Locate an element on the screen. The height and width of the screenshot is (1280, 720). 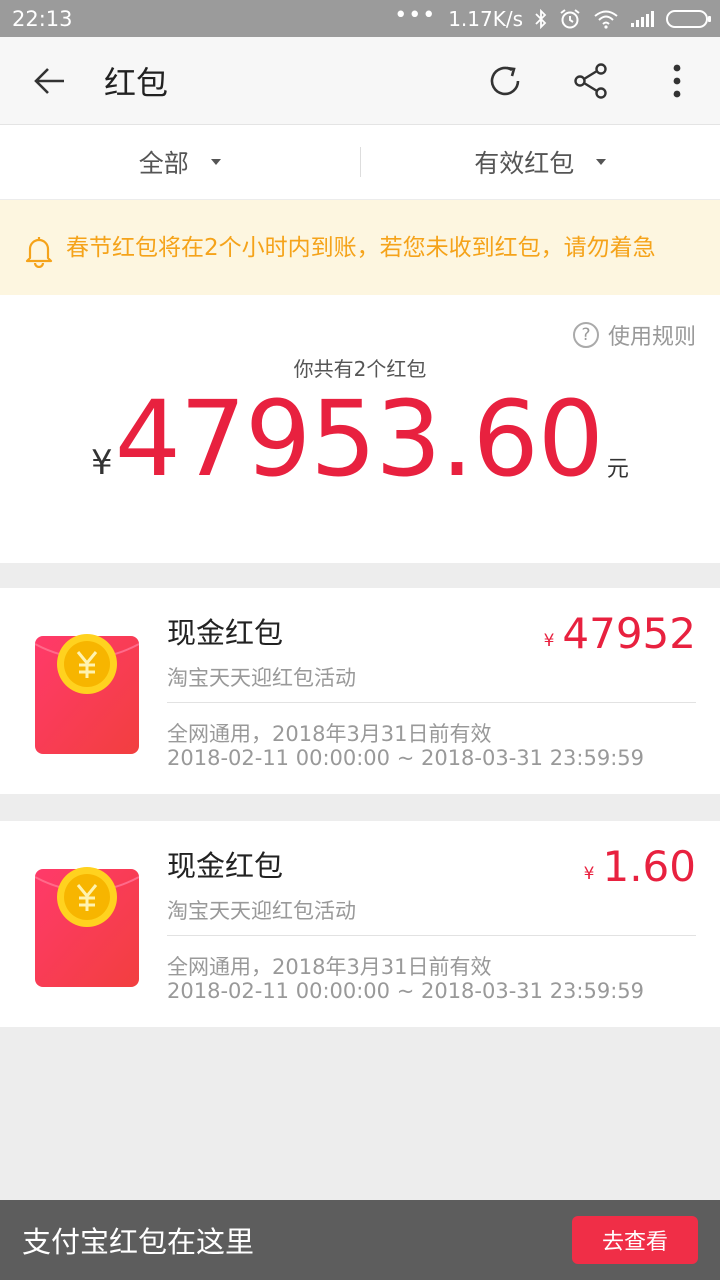
app-bar: 红包 is located at coordinates (360, 81).